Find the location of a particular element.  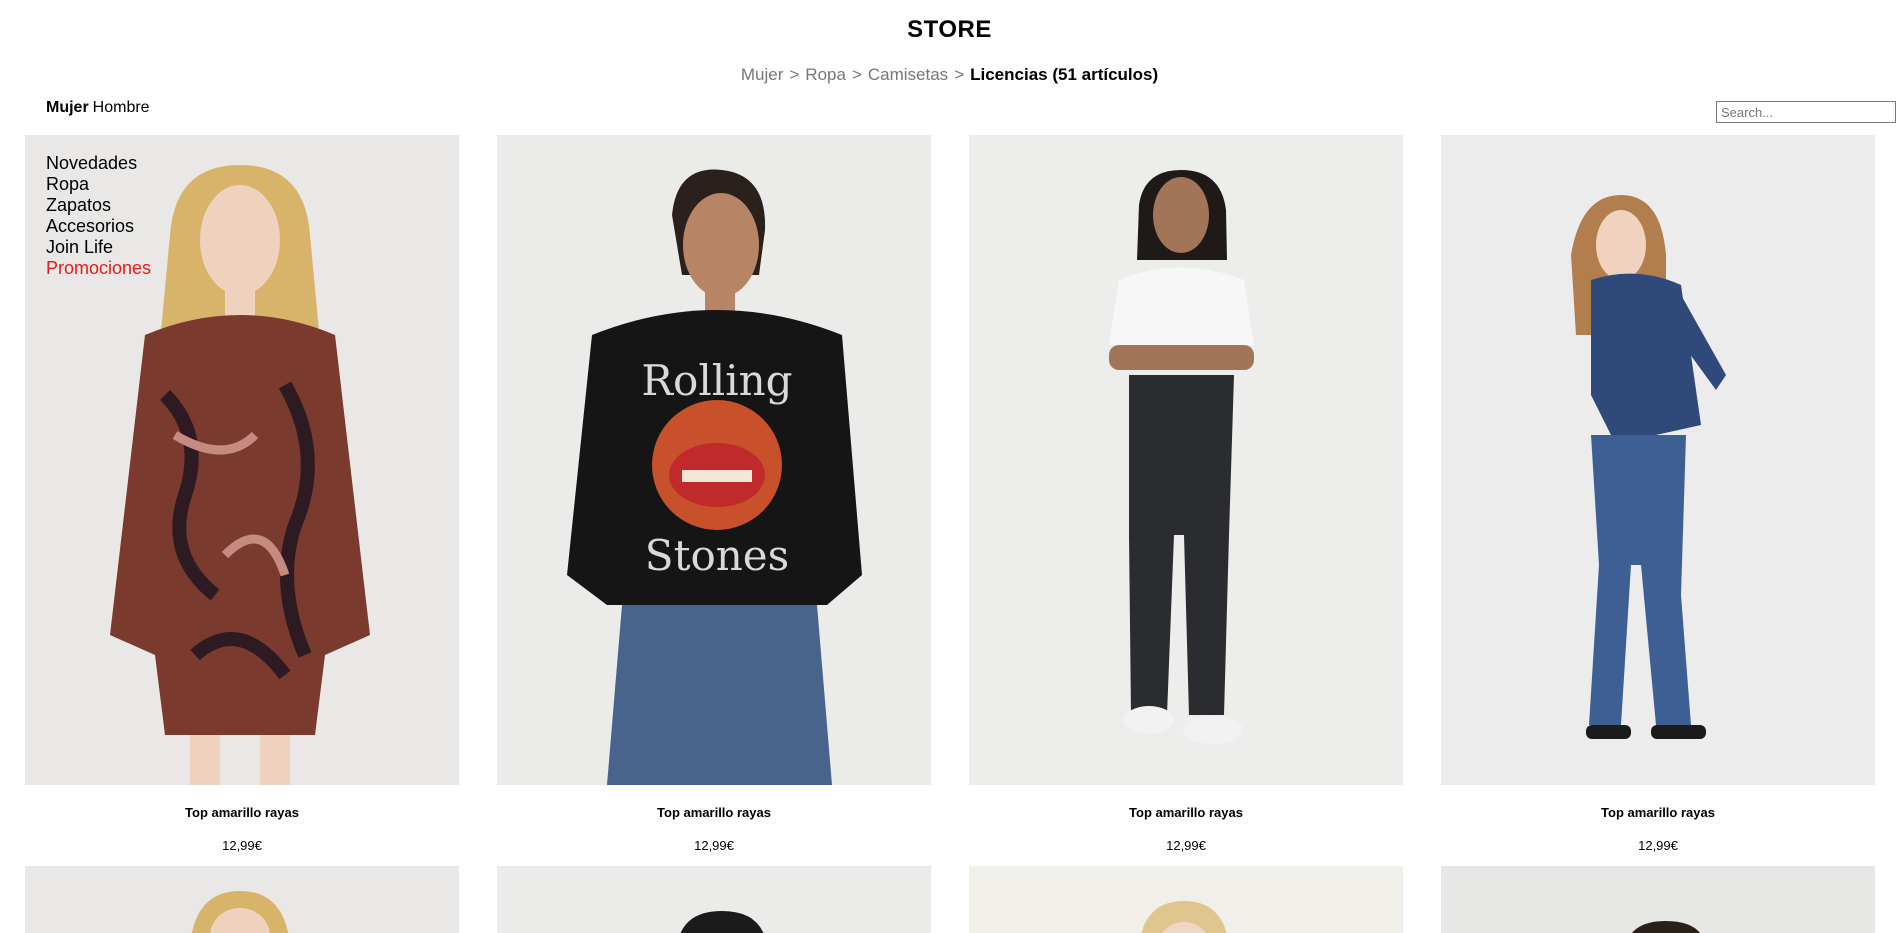

category-novedades: Novedades is located at coordinates (98, 163).